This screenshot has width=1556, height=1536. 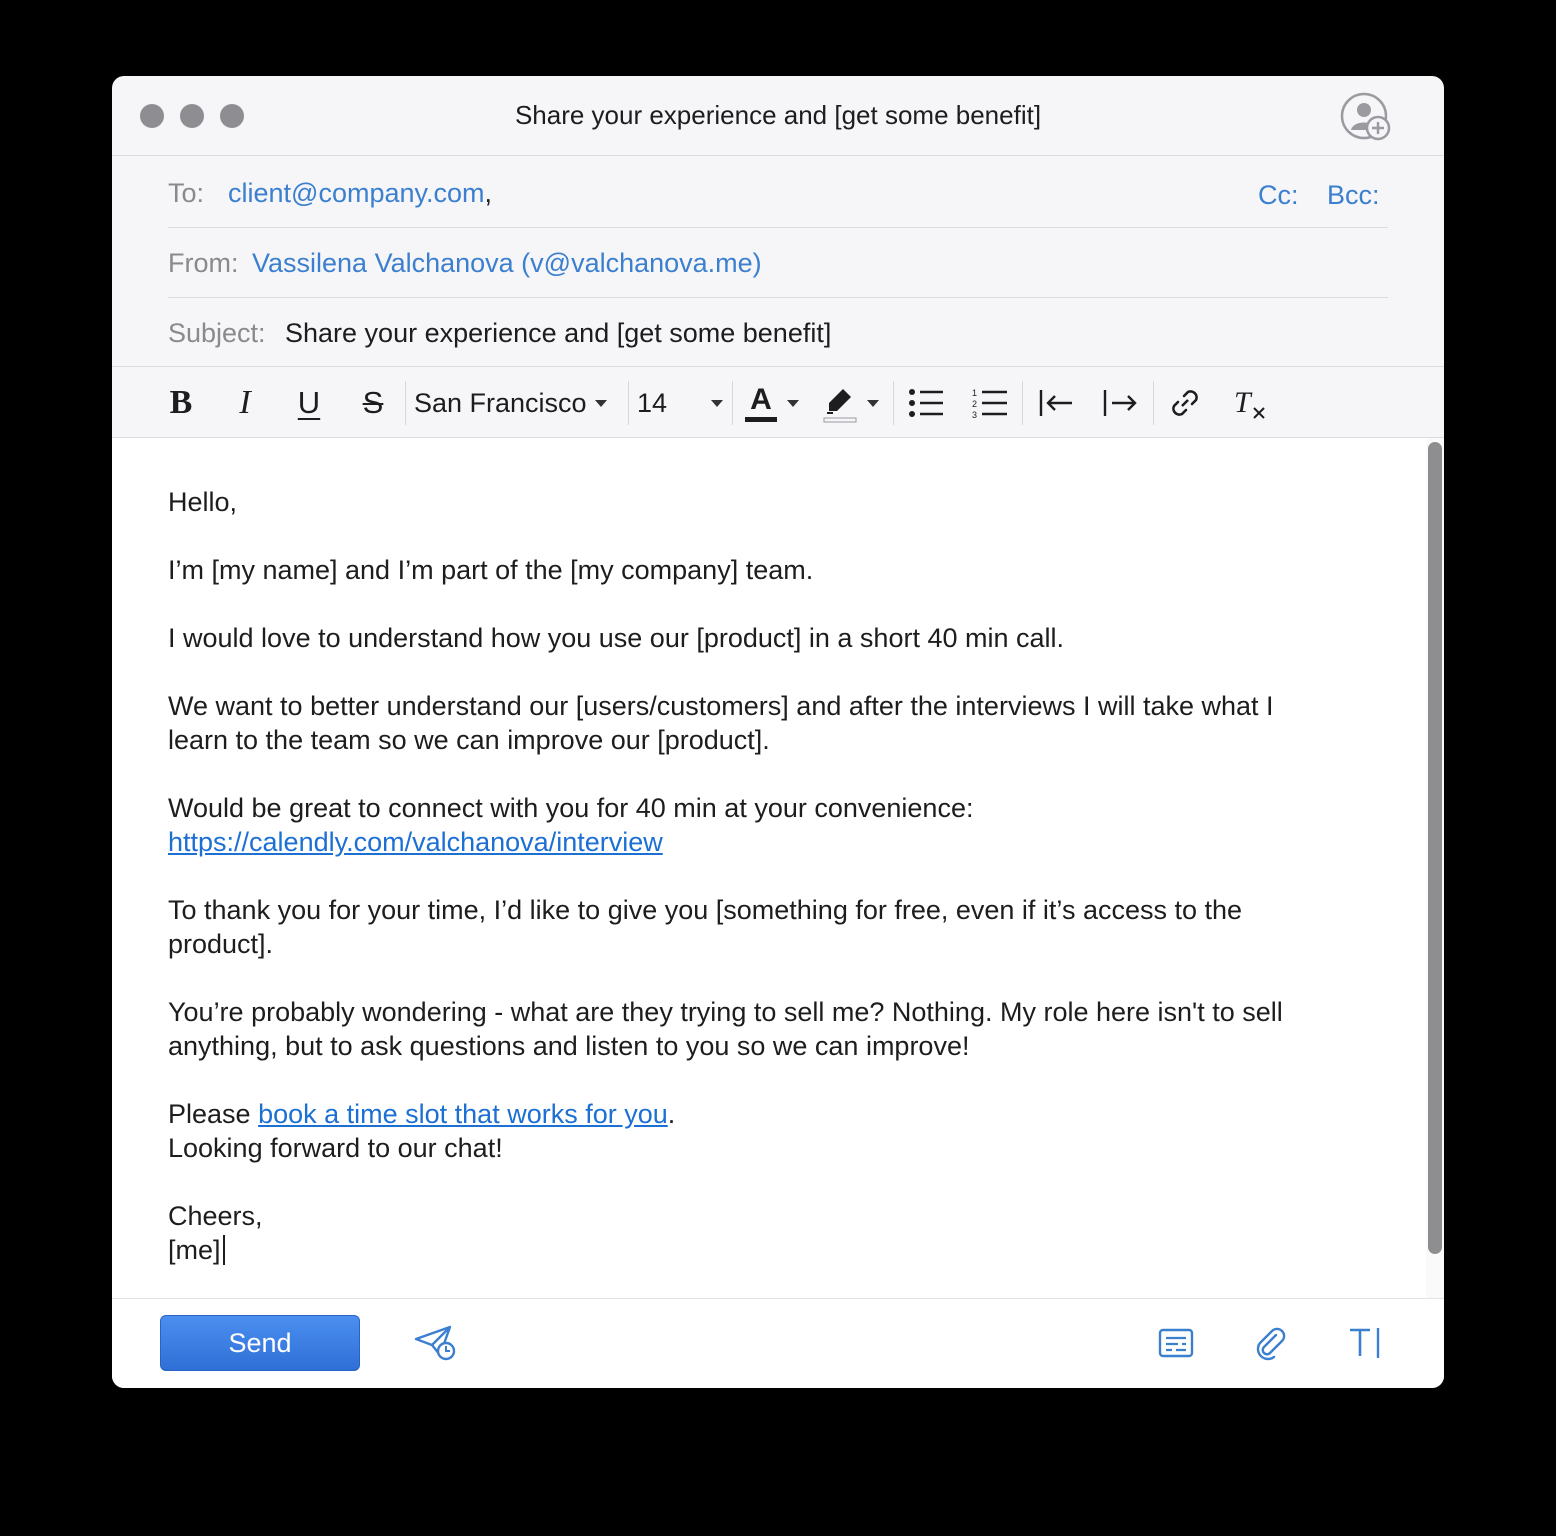 What do you see at coordinates (215, 1216) in the screenshot?
I see `closing-line: Cheers,` at bounding box center [215, 1216].